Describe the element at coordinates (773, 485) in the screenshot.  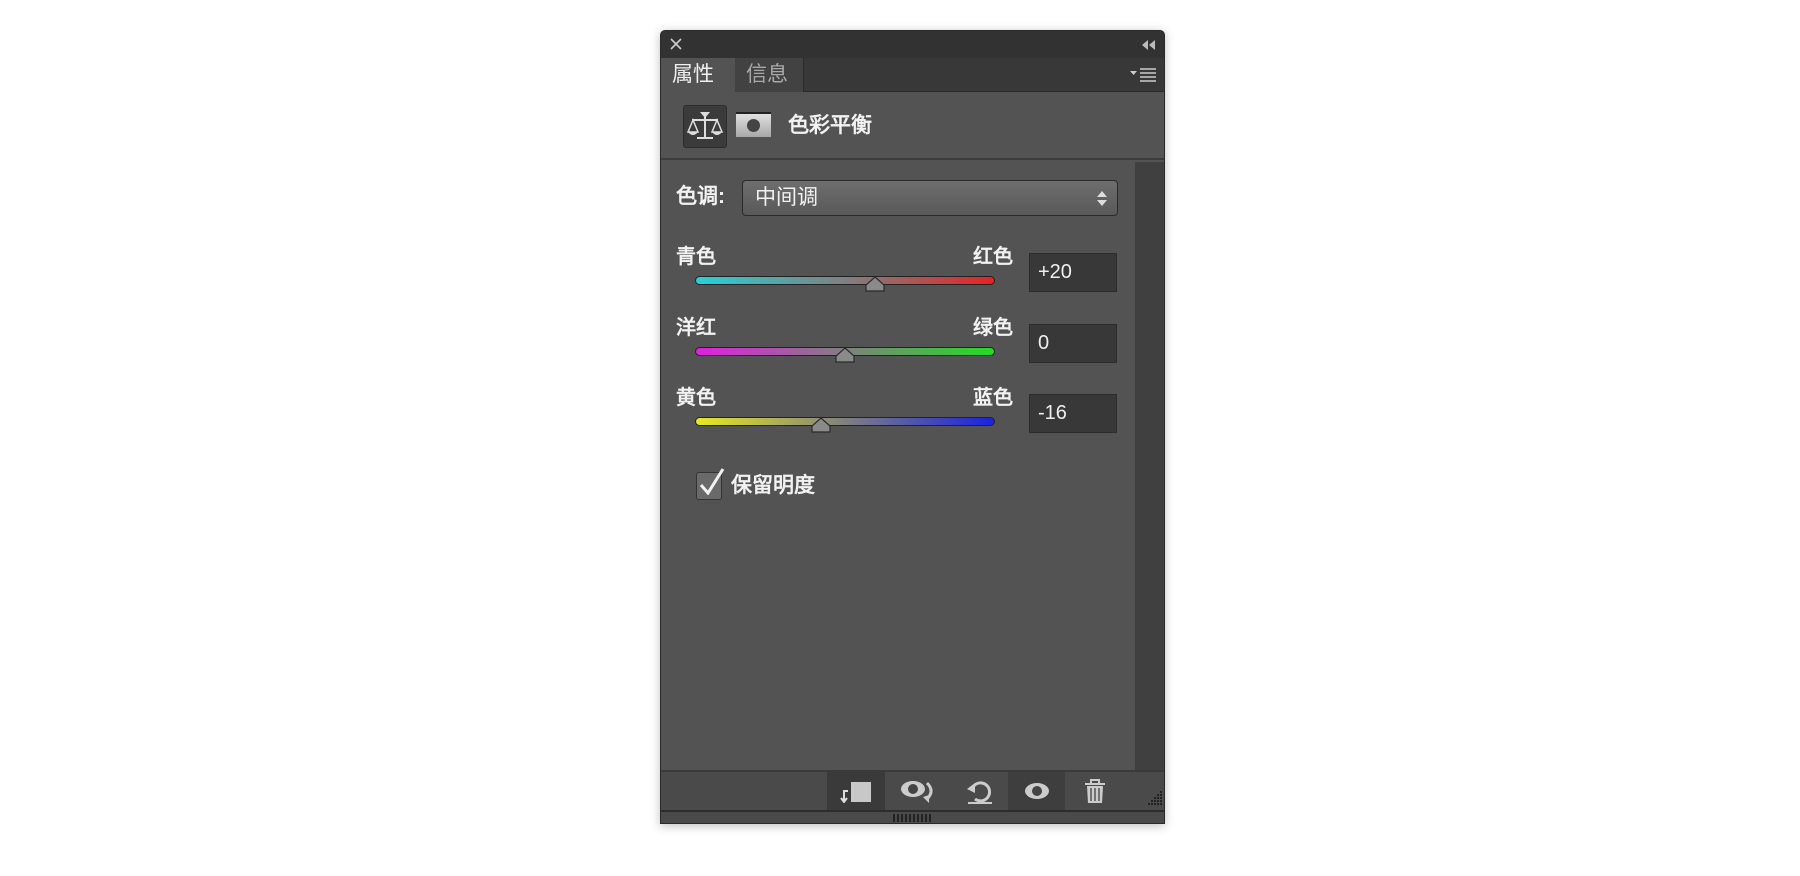
I see `preserve-luminosity-label: 保留明度` at that location.